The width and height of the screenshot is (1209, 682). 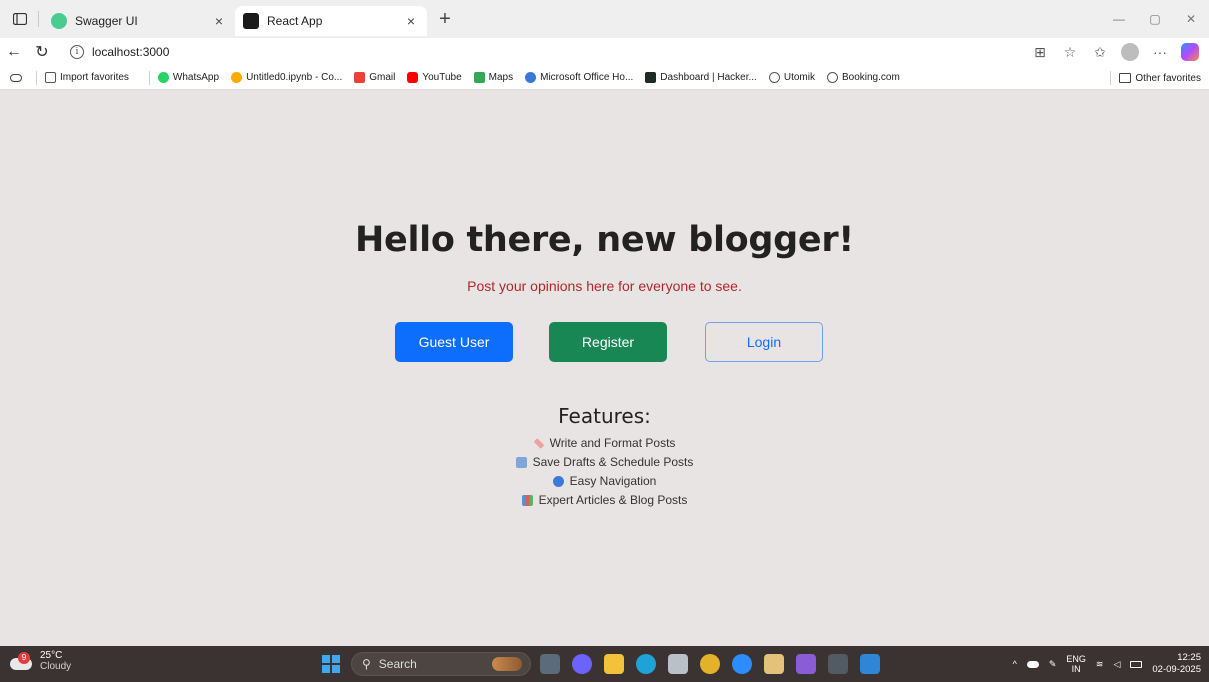 I want to click on copilot-button, so click(x=1190, y=52).